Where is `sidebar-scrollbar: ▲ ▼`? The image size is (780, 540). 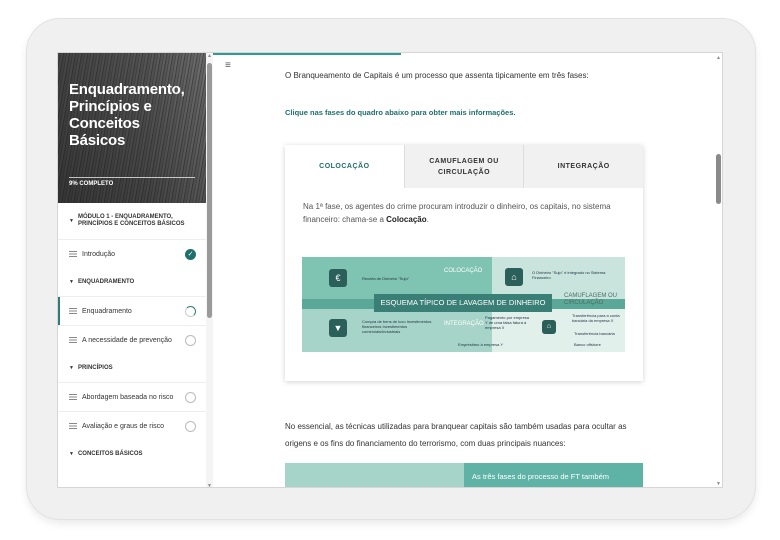 sidebar-scrollbar: ▲ ▼ is located at coordinates (209, 270).